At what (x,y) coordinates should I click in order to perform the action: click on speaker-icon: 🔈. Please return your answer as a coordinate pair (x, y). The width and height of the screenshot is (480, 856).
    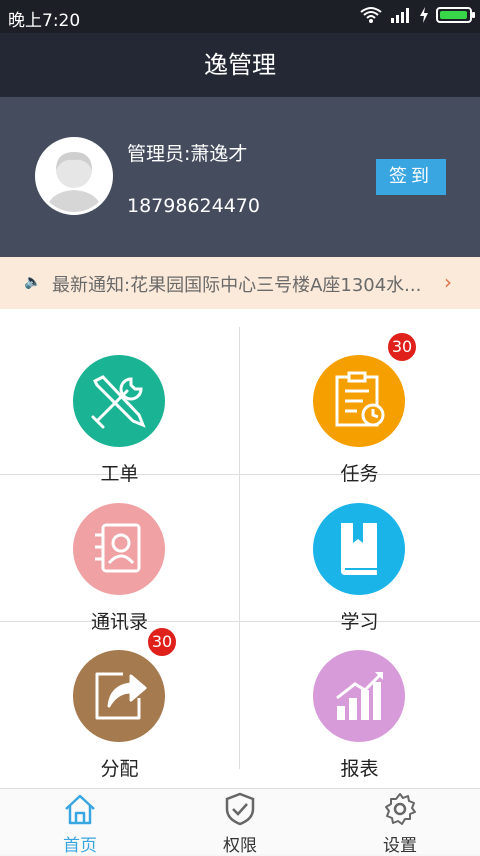
    Looking at the image, I should click on (33, 282).